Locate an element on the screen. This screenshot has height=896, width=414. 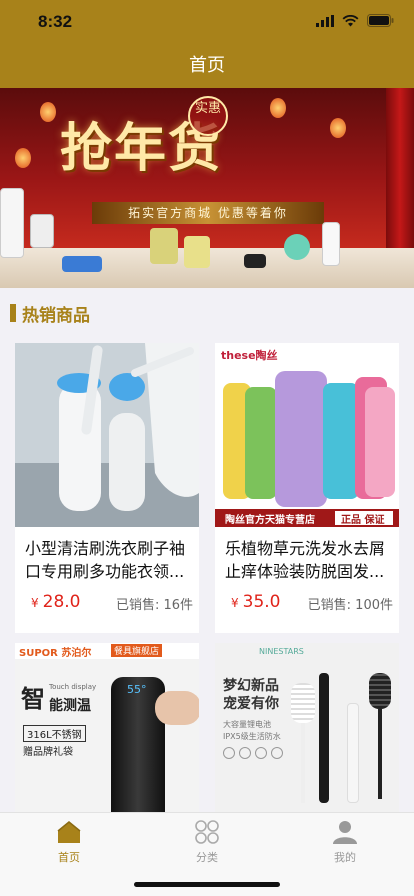
product-router-image is located at coordinates (42, 231).